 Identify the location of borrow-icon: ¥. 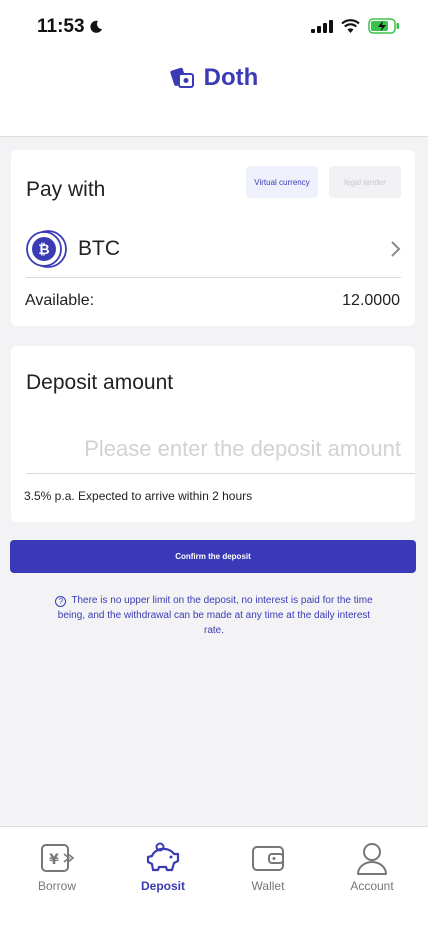
(57, 858).